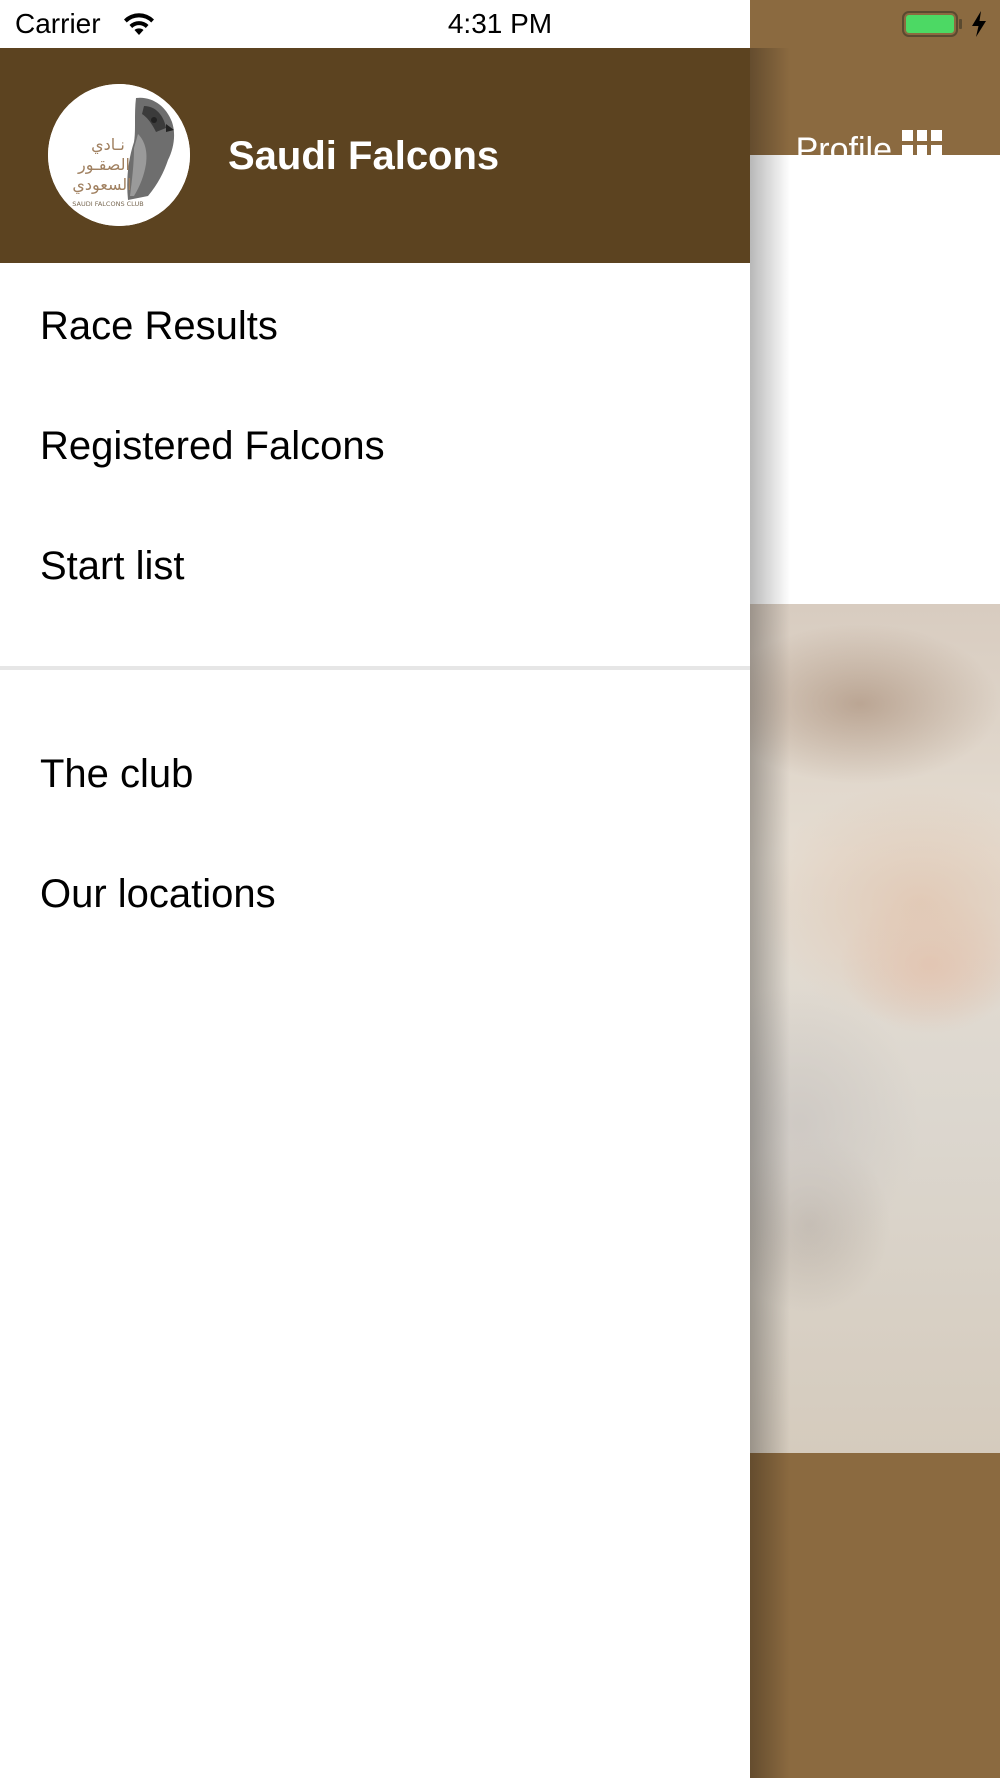 The height and width of the screenshot is (1778, 1000). What do you see at coordinates (380, 326) in the screenshot?
I see `menu-item-race-results: Race Results` at bounding box center [380, 326].